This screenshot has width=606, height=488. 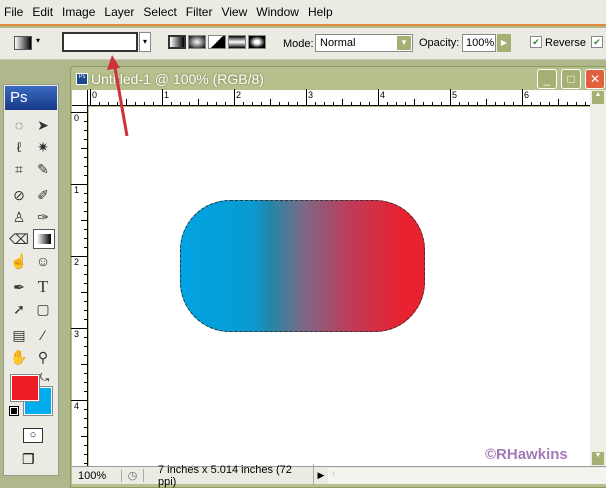 I want to click on annotation-arrow, so click(x=120, y=99).